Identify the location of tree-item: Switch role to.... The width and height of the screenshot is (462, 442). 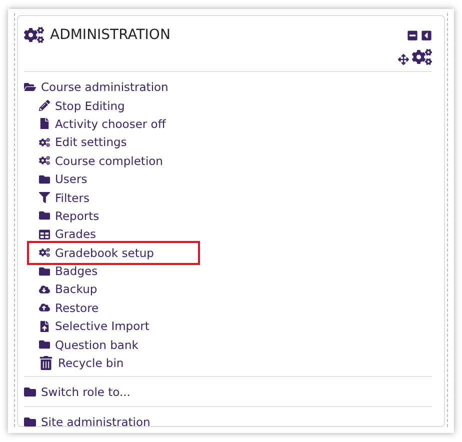
(85, 392).